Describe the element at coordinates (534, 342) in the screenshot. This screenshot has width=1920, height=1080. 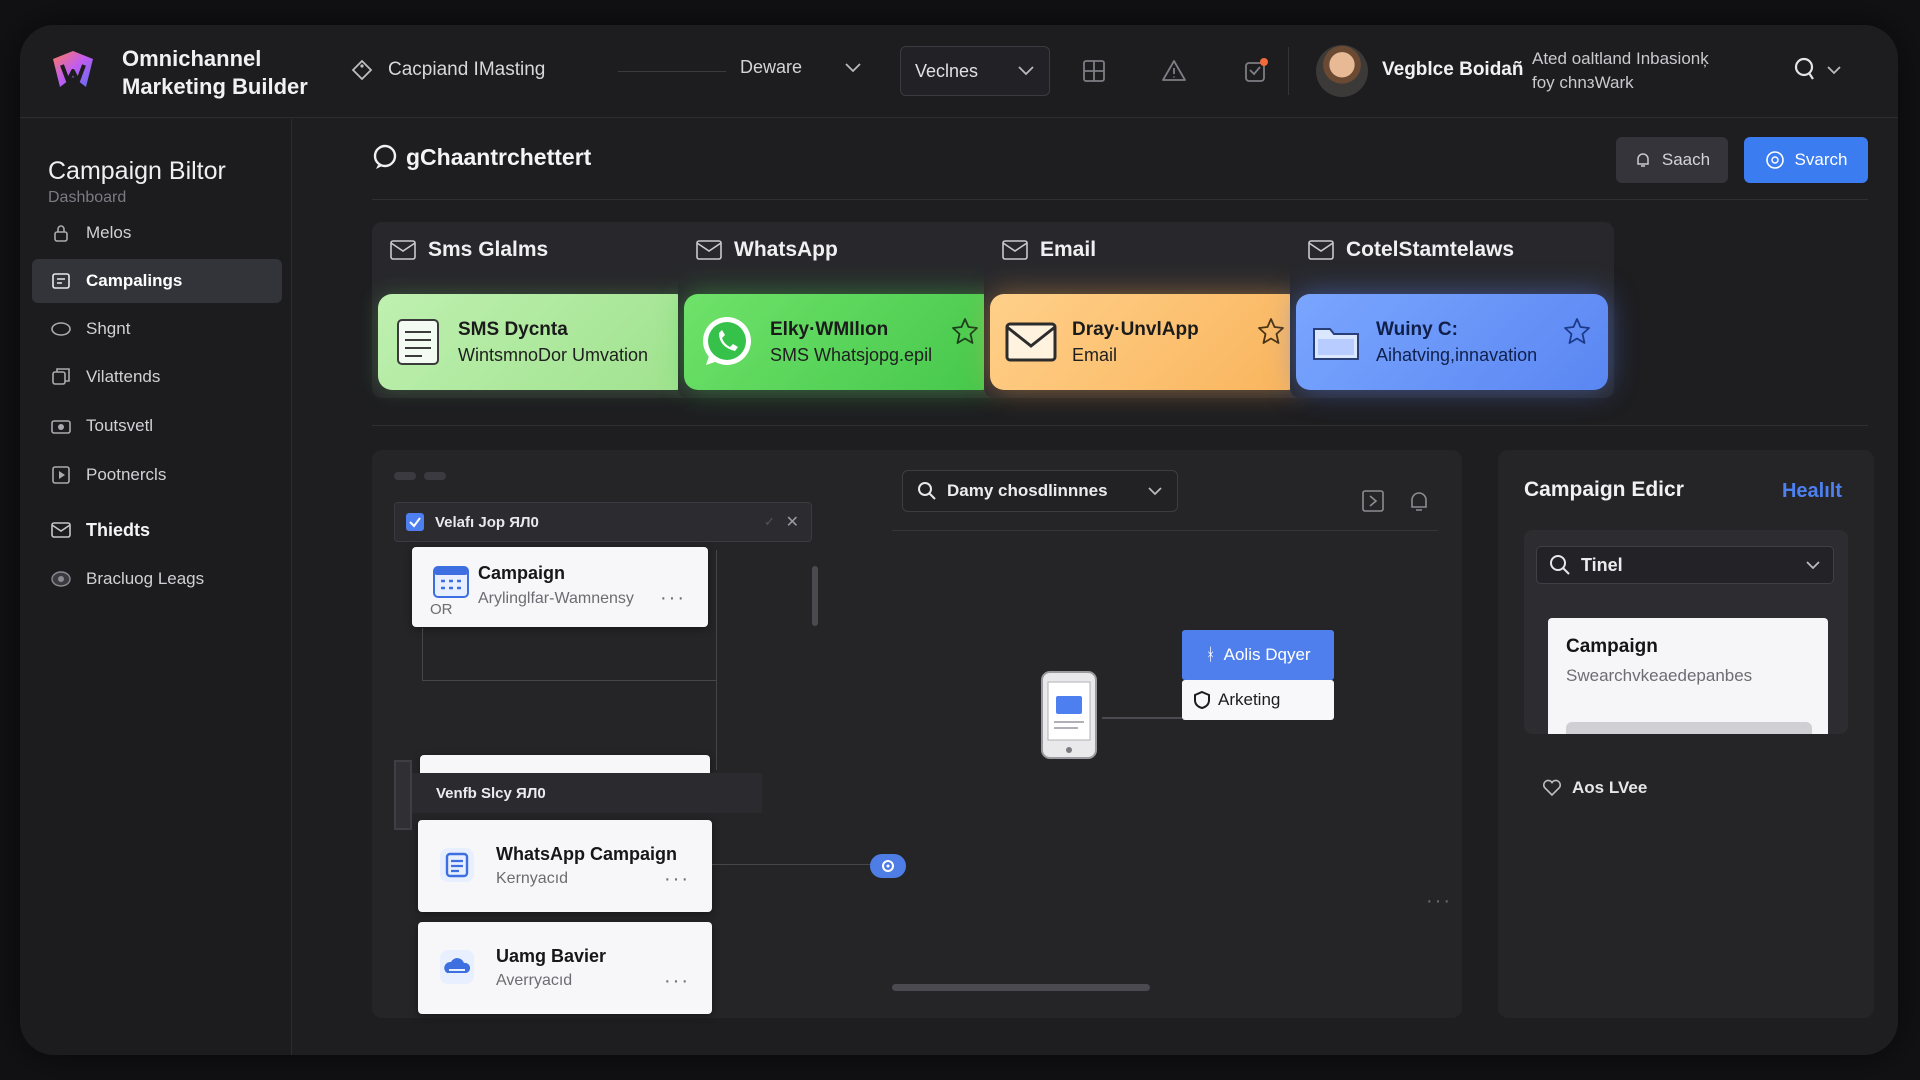
I see `channel-card-sms: SMS Dycnta WintsmnoDor Umvation` at that location.